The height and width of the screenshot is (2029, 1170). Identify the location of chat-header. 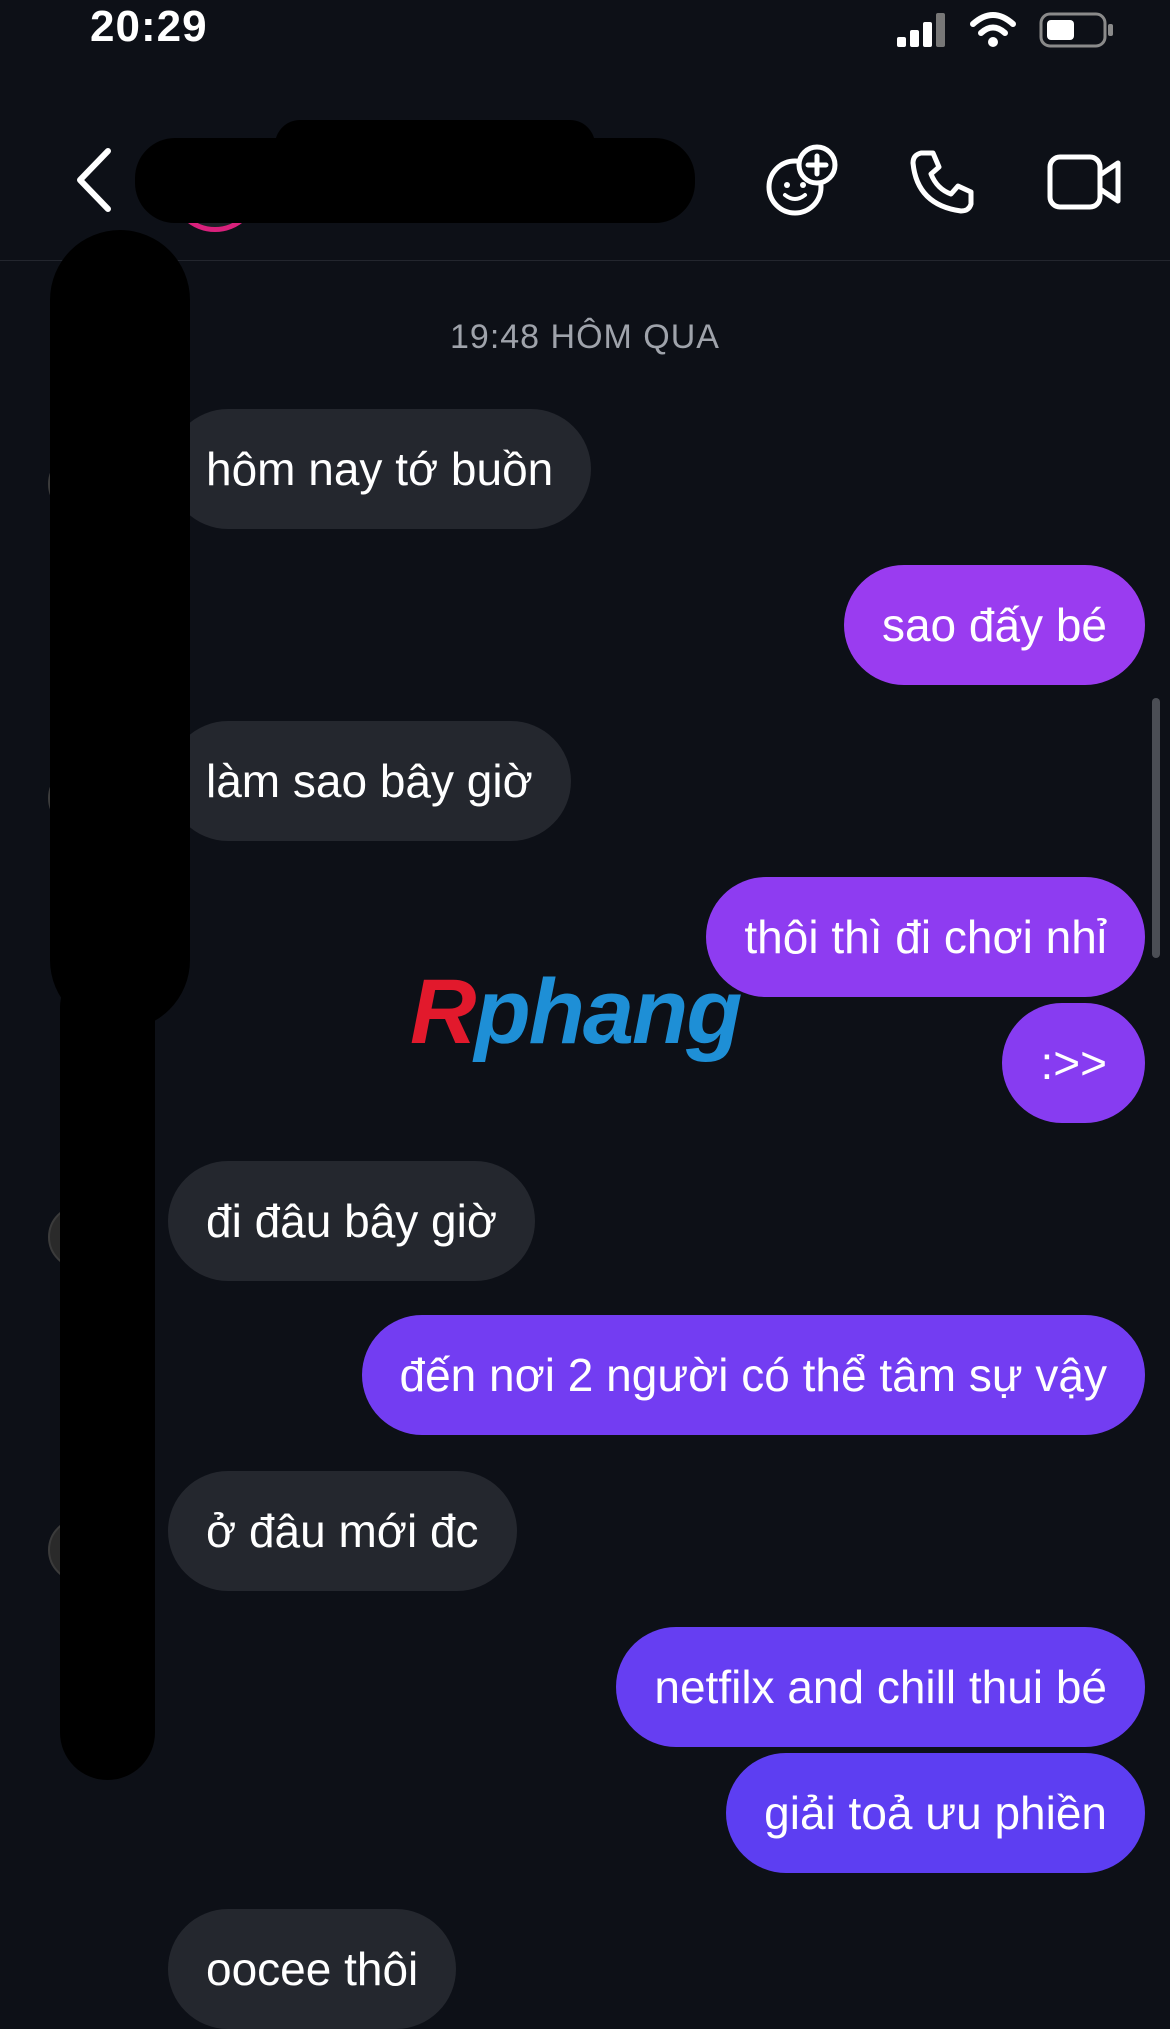
(585, 180).